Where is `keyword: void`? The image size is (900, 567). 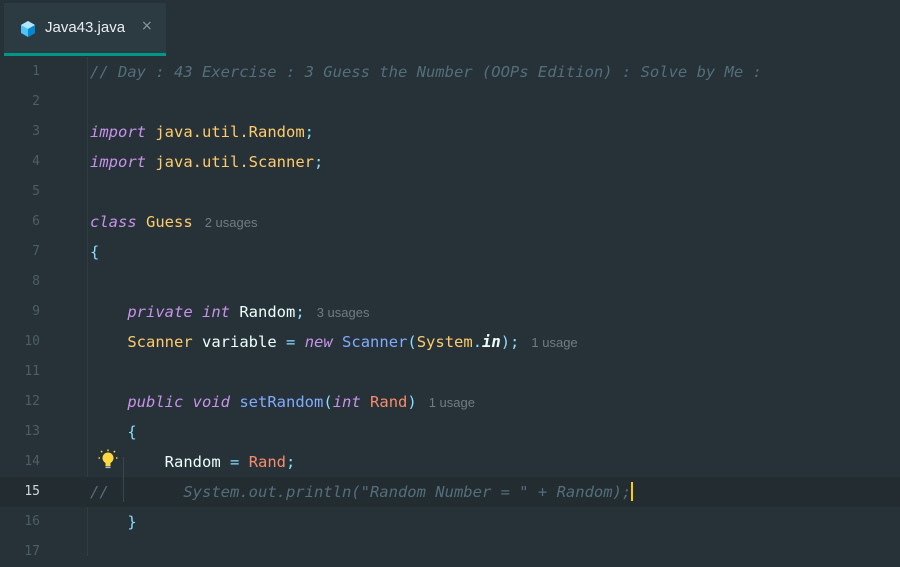 keyword: void is located at coordinates (211, 402).